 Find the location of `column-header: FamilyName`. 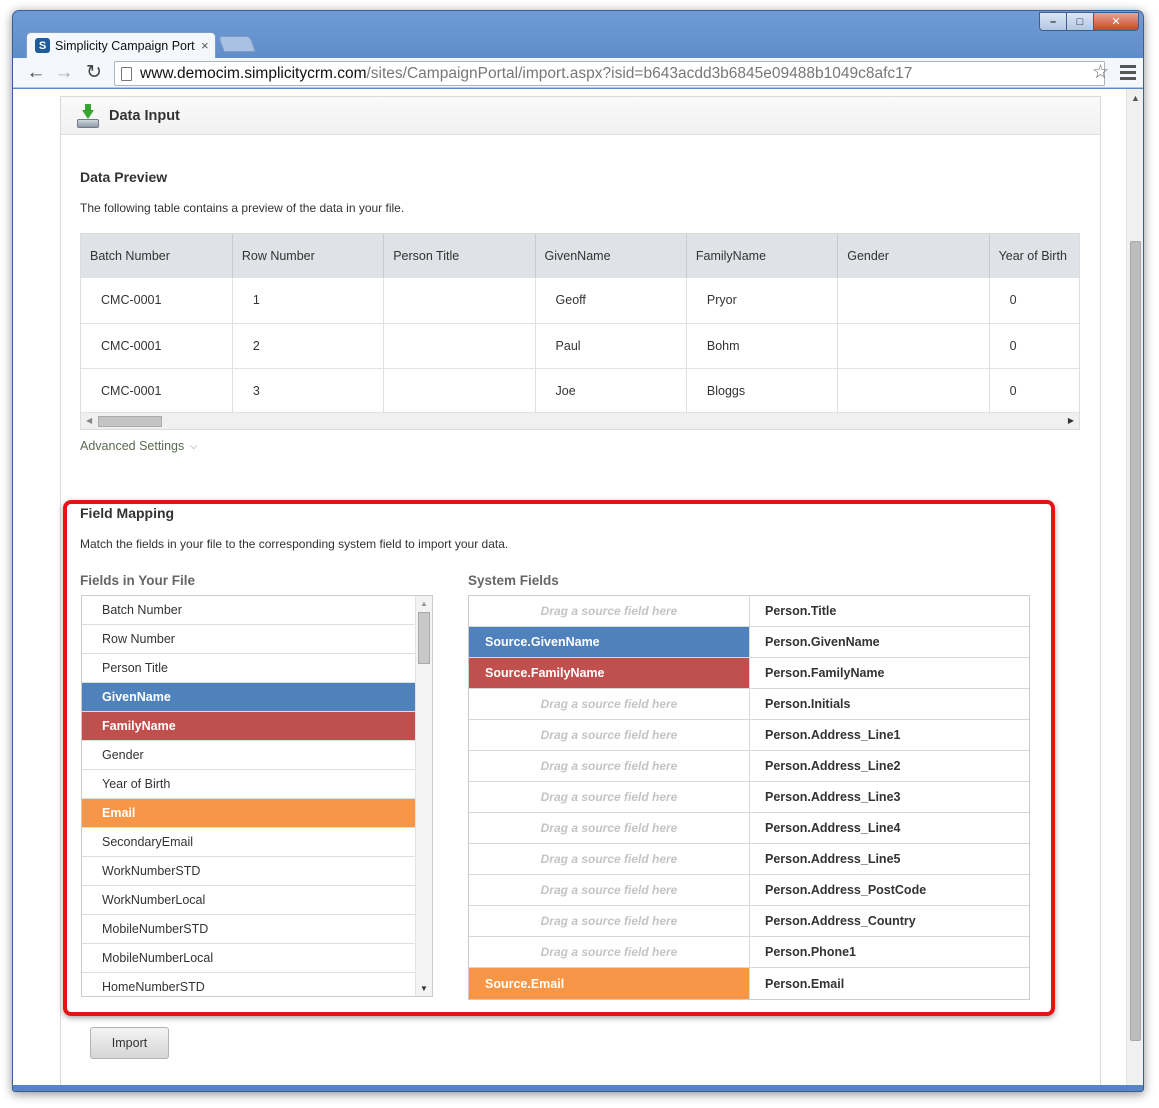

column-header: FamilyName is located at coordinates (762, 256).